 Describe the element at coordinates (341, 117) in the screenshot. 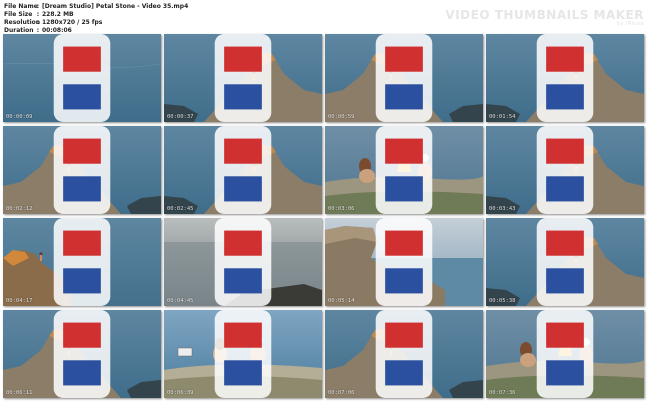

I see `thumbnail-timestamp: 00:00:59` at that location.